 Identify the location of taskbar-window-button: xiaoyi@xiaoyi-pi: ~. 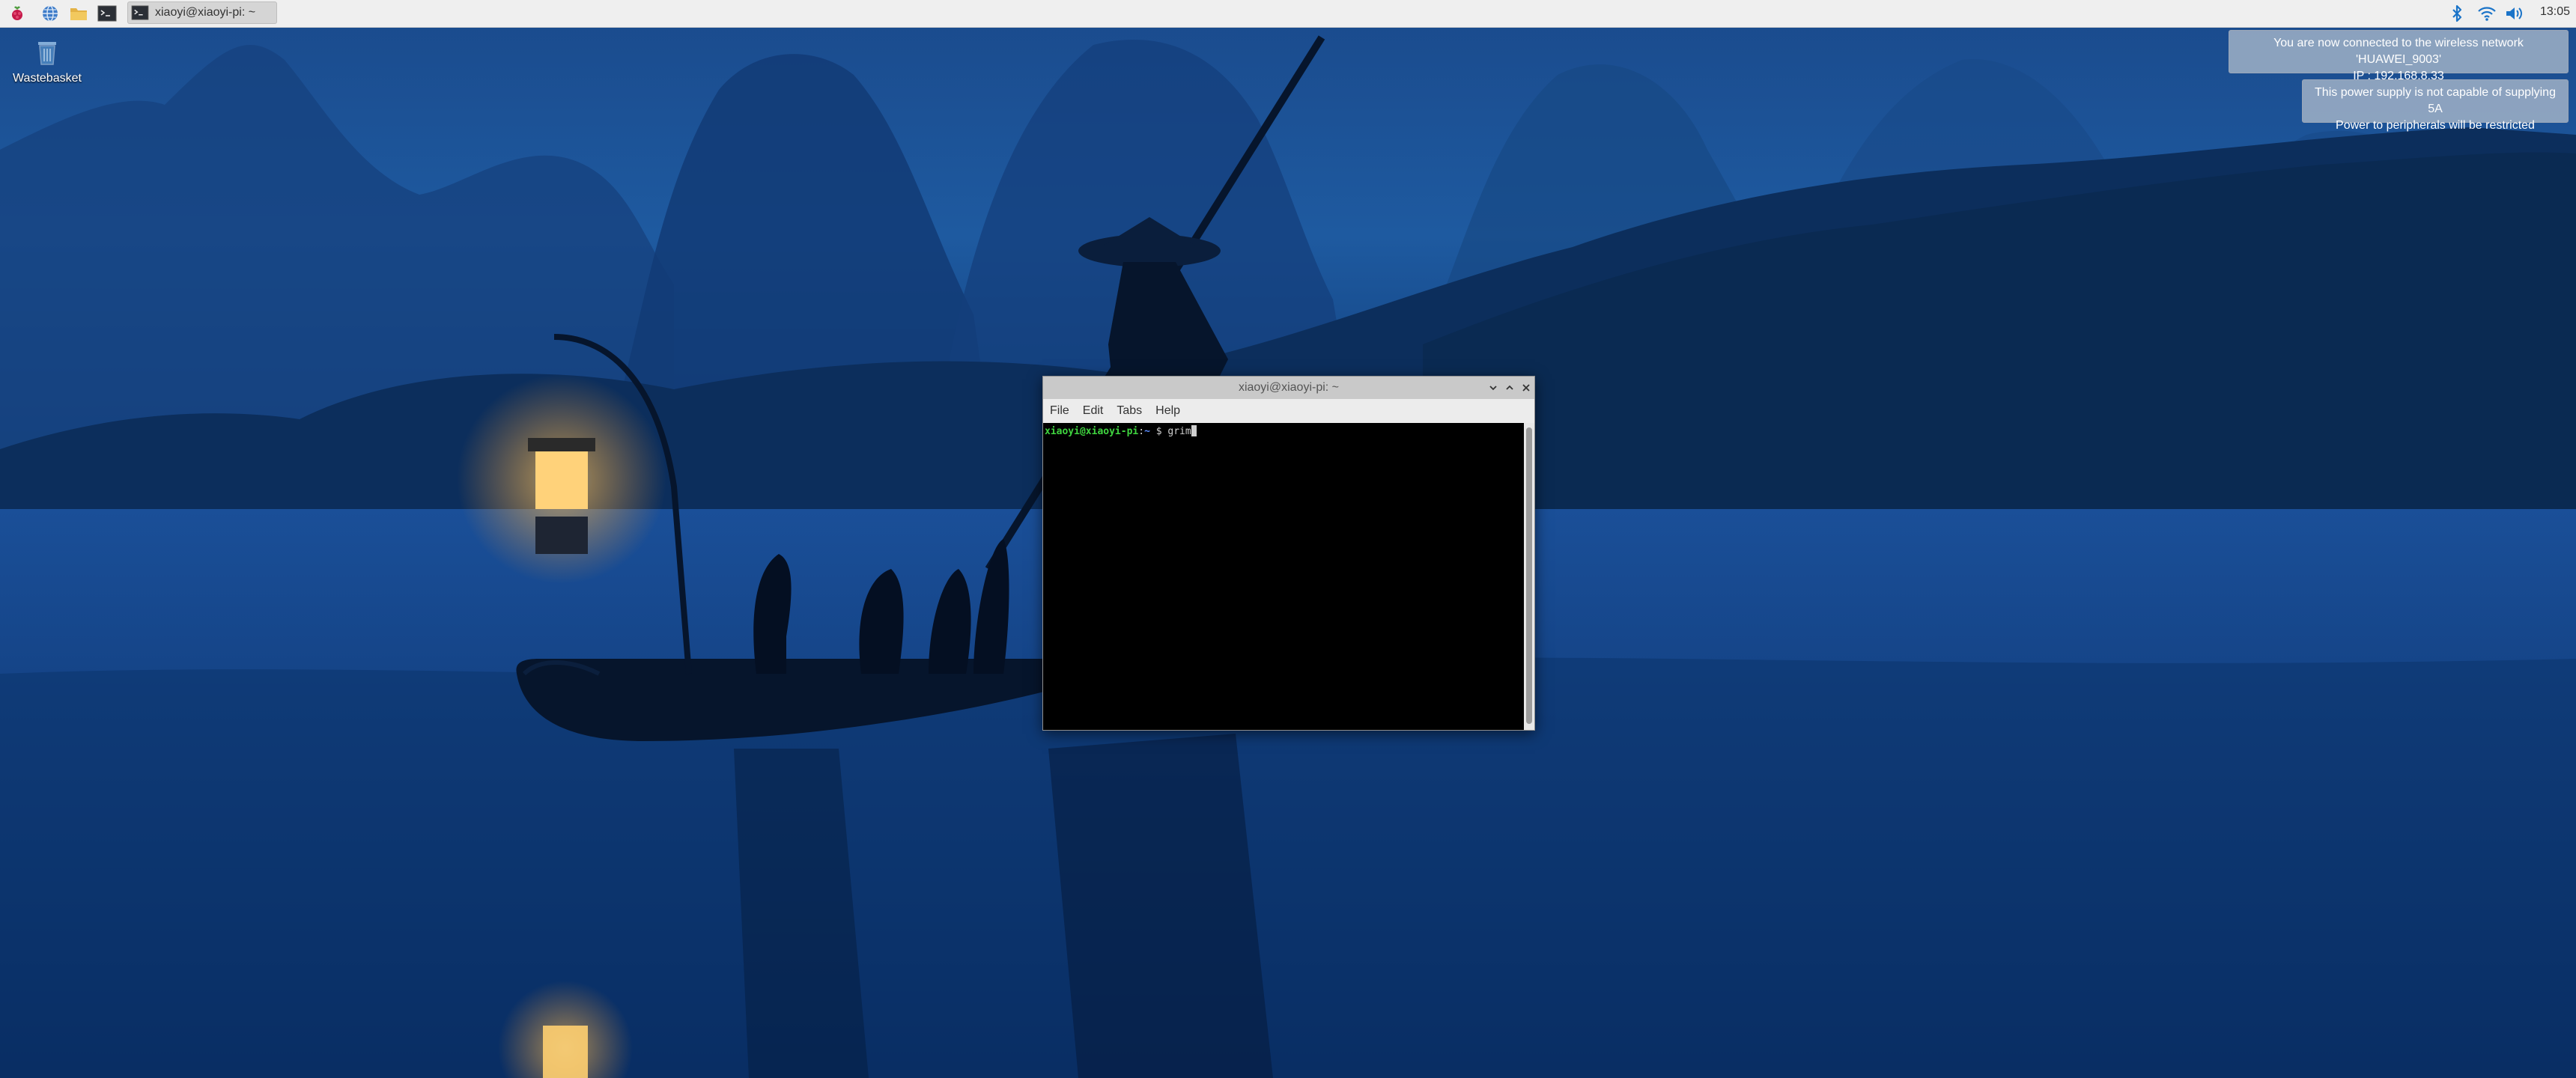
(202, 12).